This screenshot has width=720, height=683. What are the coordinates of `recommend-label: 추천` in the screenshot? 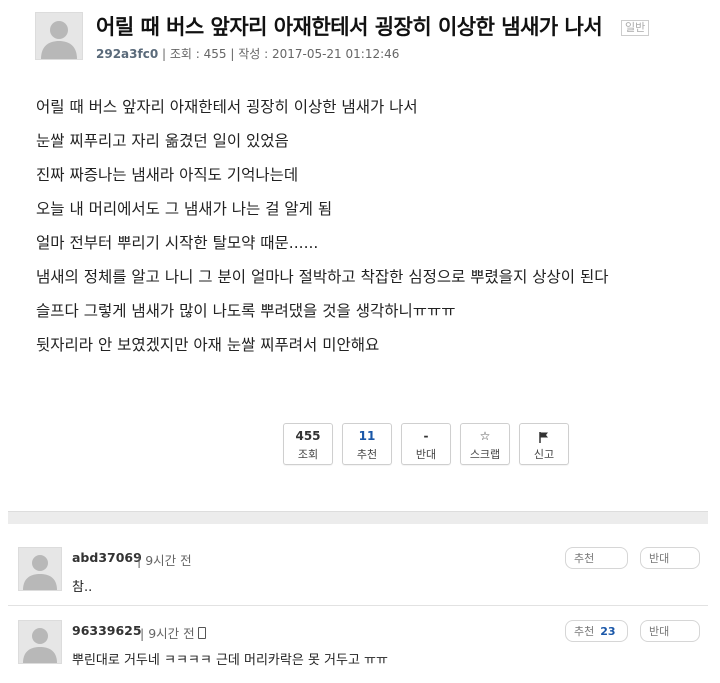 It's located at (367, 454).